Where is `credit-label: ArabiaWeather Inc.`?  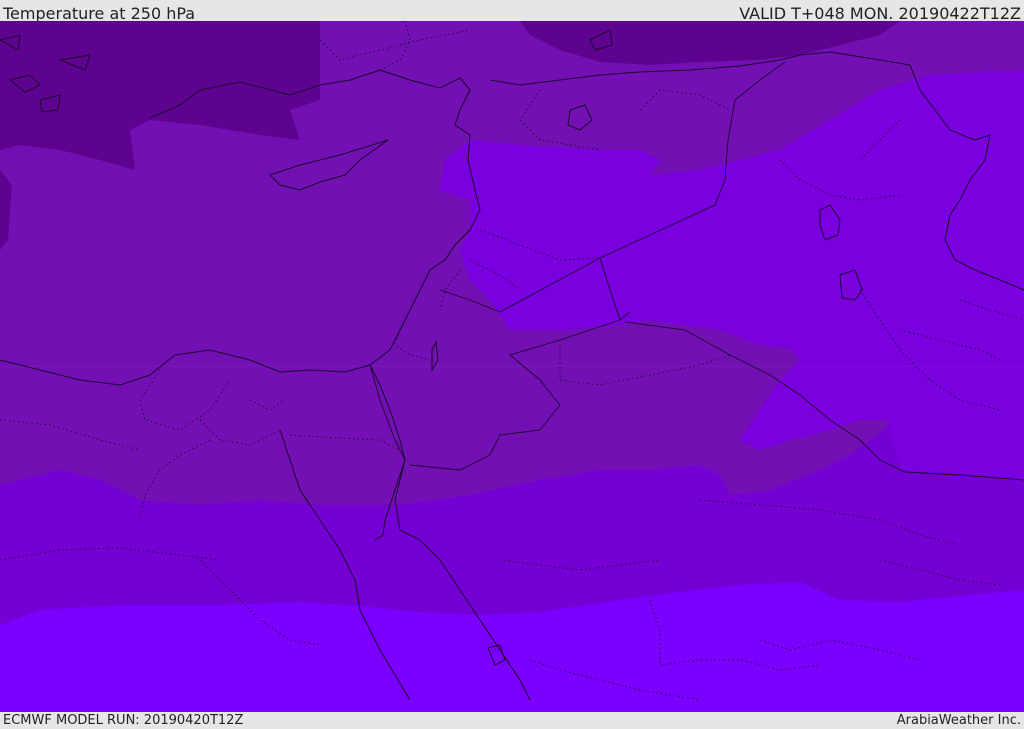 credit-label: ArabiaWeather Inc. is located at coordinates (958, 720).